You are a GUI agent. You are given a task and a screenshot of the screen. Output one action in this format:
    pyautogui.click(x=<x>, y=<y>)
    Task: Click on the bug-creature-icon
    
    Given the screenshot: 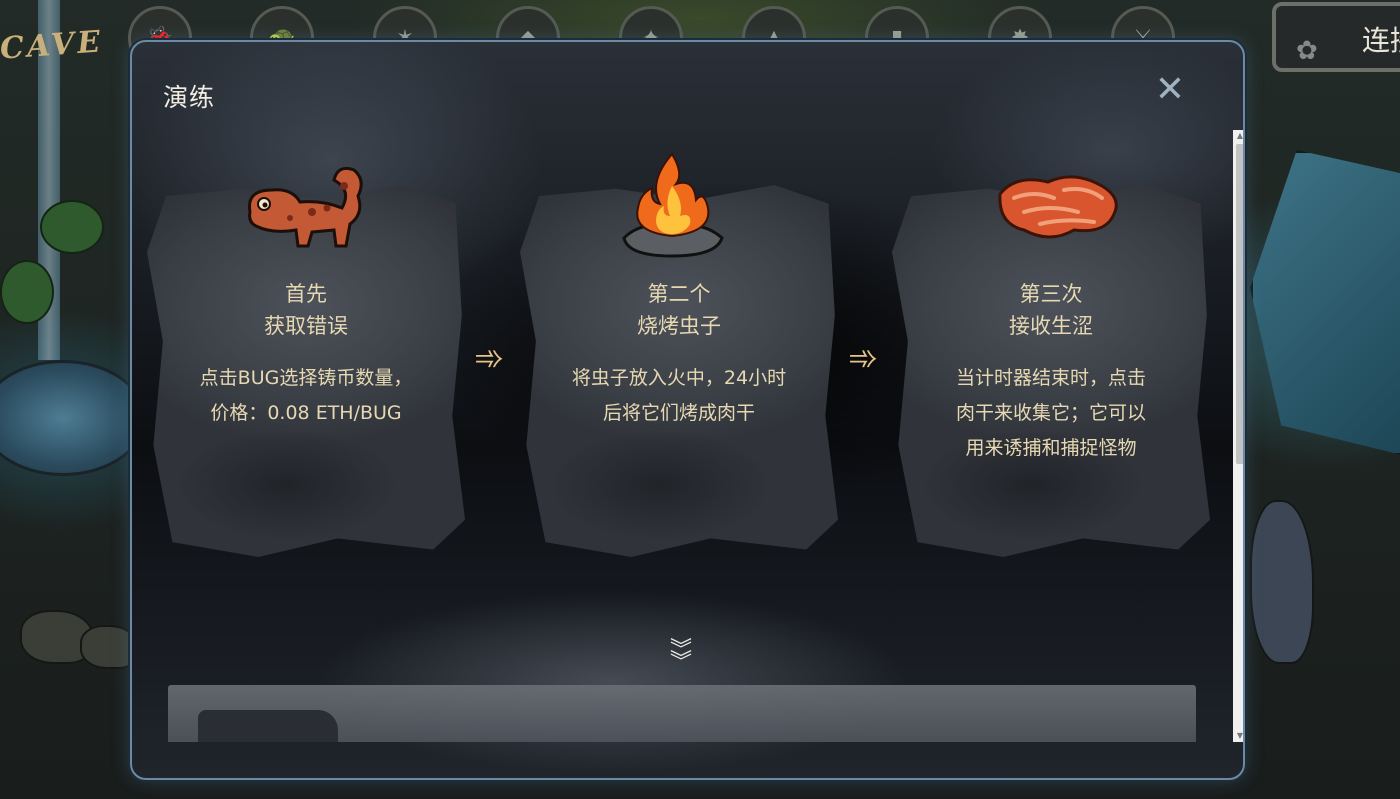 What is the action you would take?
    pyautogui.click(x=305, y=207)
    